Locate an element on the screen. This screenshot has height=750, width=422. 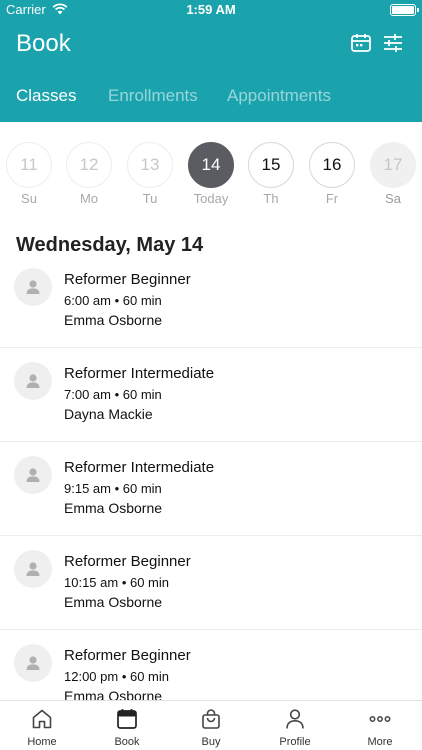
tab-classes: Classes is located at coordinates (46, 96).